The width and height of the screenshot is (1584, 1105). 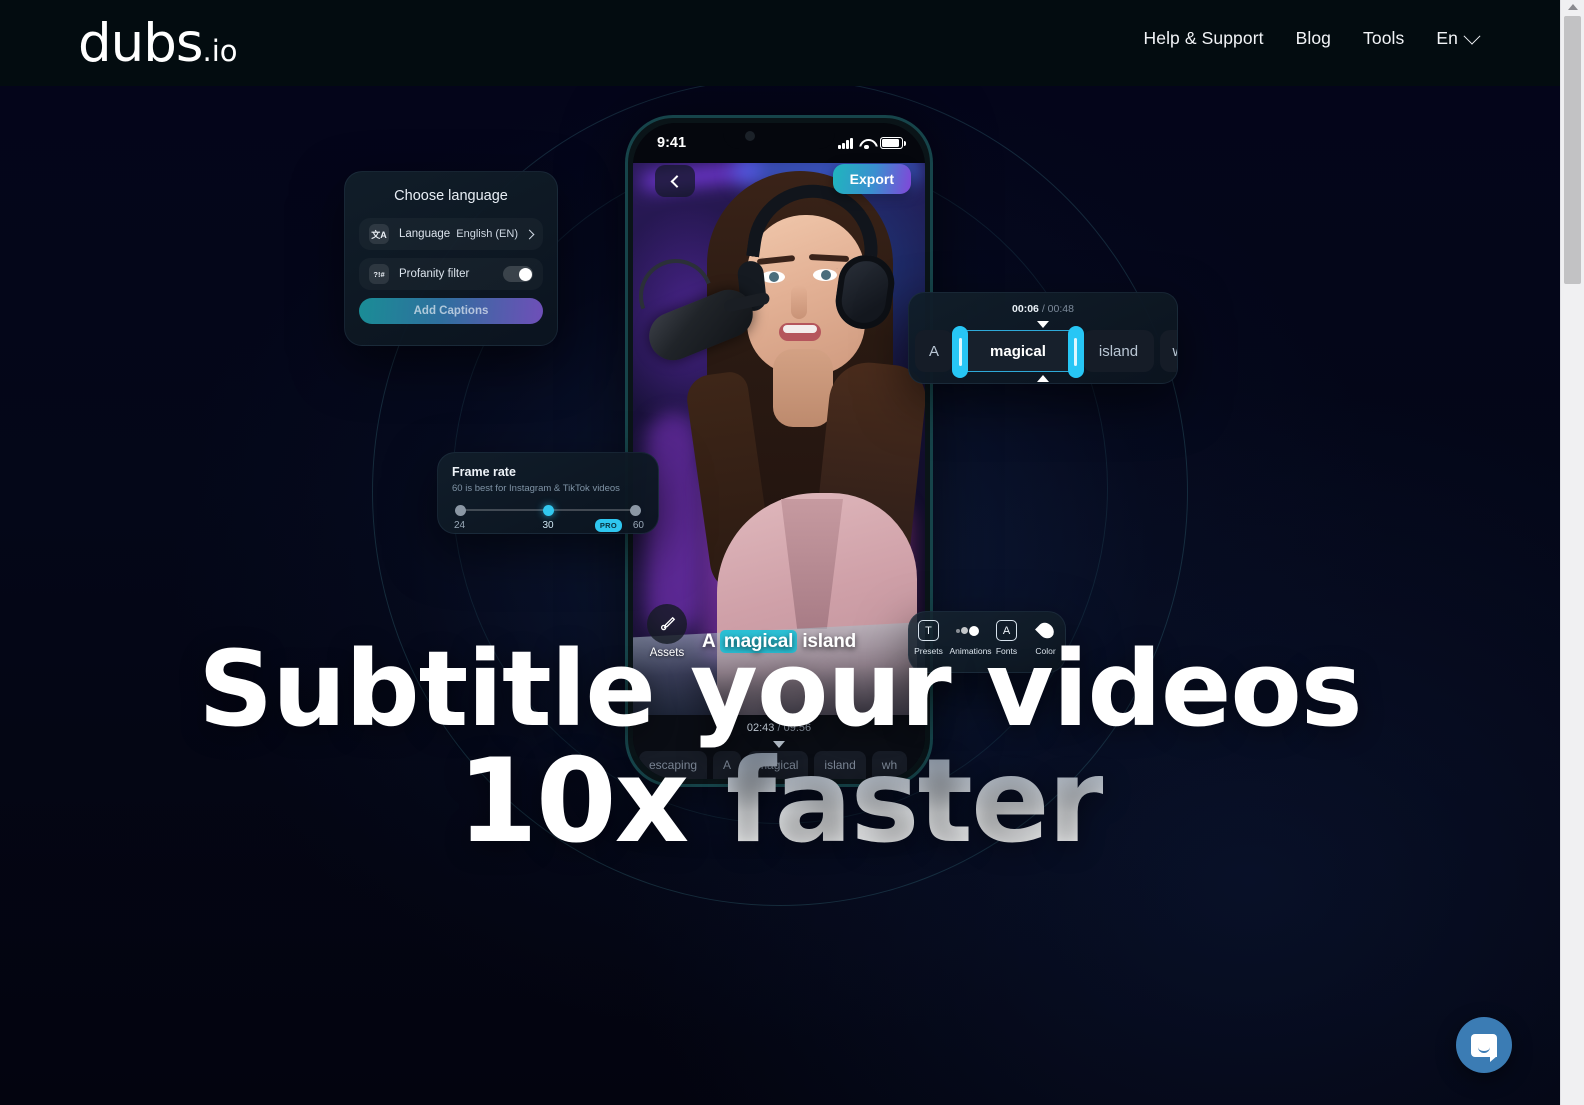 I want to click on word-timeline-time: 00:06 / 00:48, so click(x=1043, y=309).